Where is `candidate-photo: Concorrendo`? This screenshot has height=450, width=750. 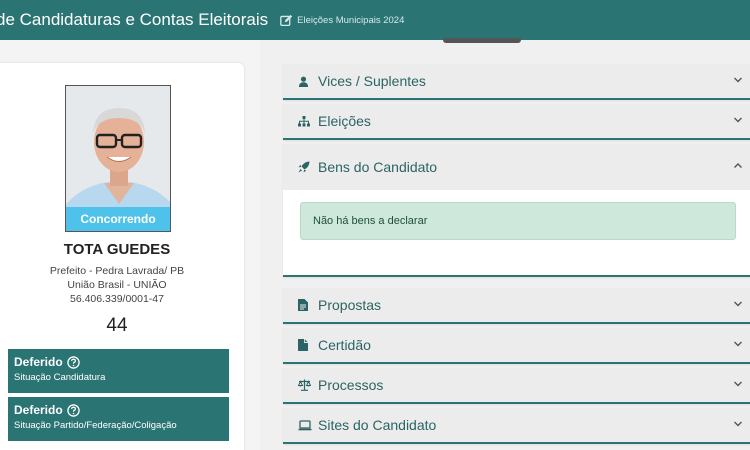
candidate-photo: Concorrendo is located at coordinates (118, 158).